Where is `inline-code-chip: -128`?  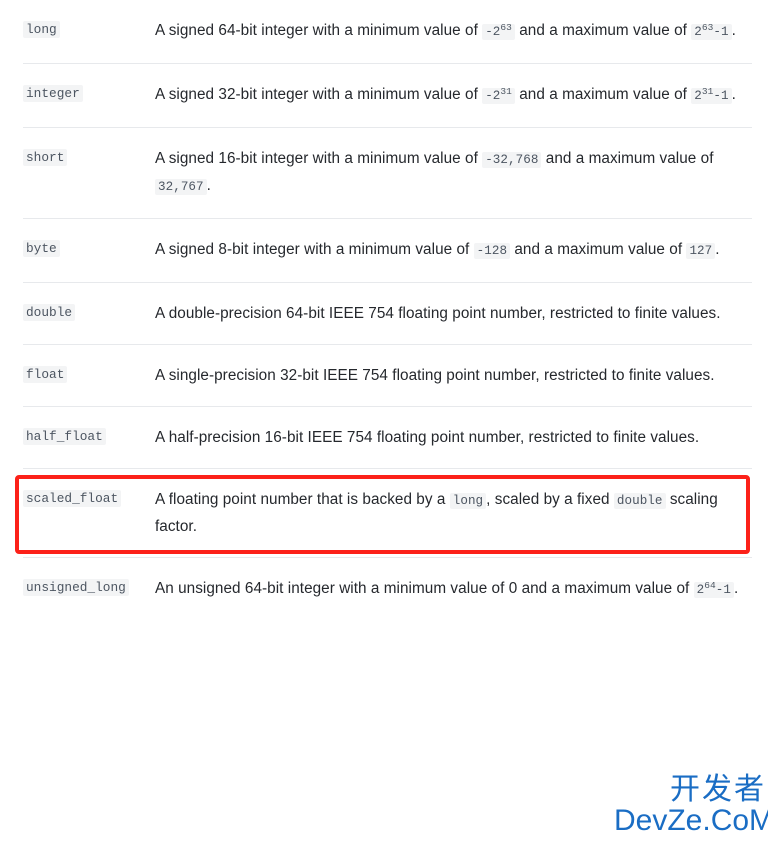 inline-code-chip: -128 is located at coordinates (492, 251).